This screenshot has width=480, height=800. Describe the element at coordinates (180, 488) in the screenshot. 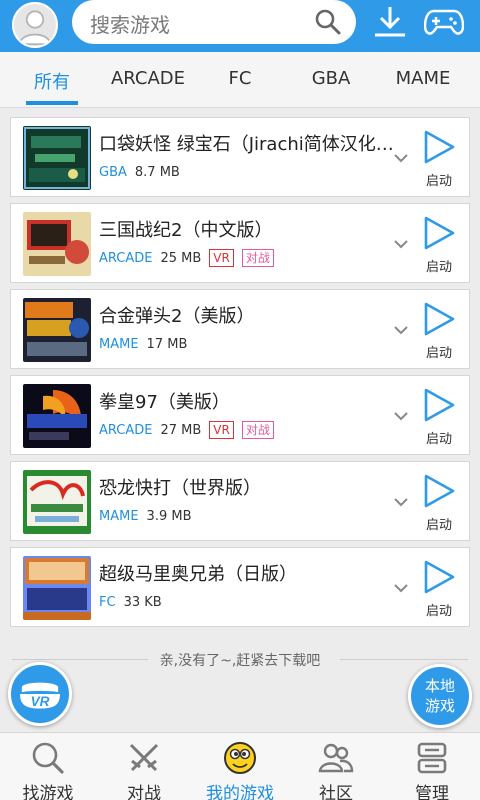

I see `game-title: 恐龙快打（世界版）` at that location.